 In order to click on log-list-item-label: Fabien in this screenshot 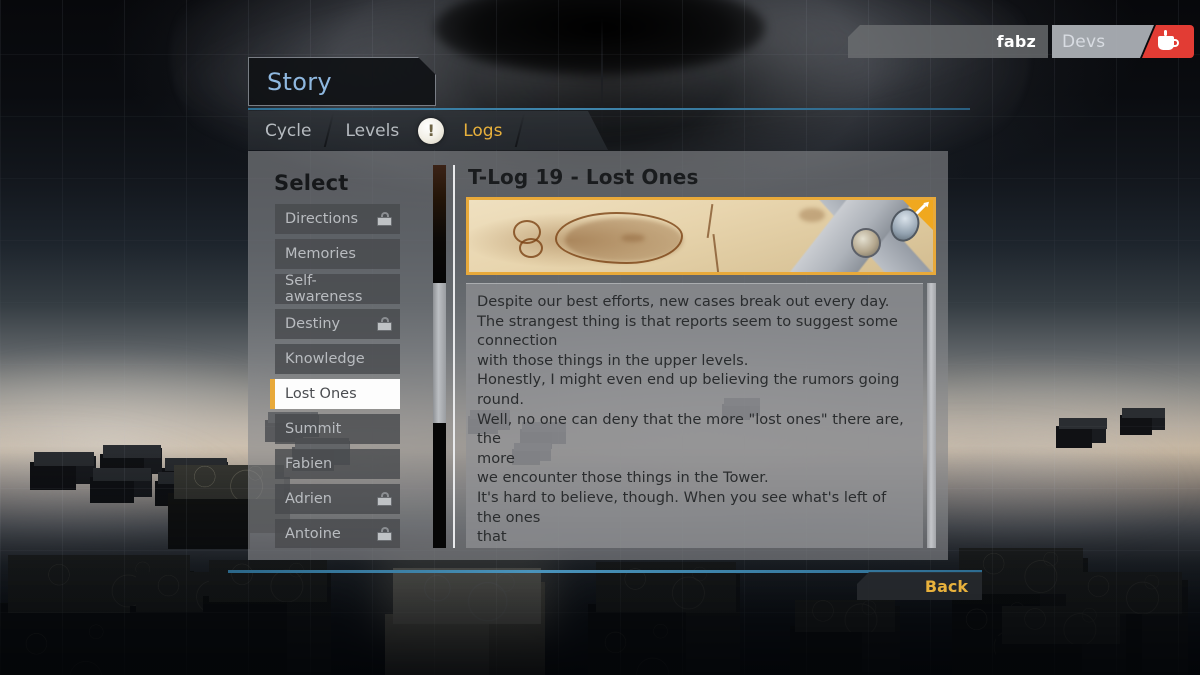, I will do `click(309, 464)`.